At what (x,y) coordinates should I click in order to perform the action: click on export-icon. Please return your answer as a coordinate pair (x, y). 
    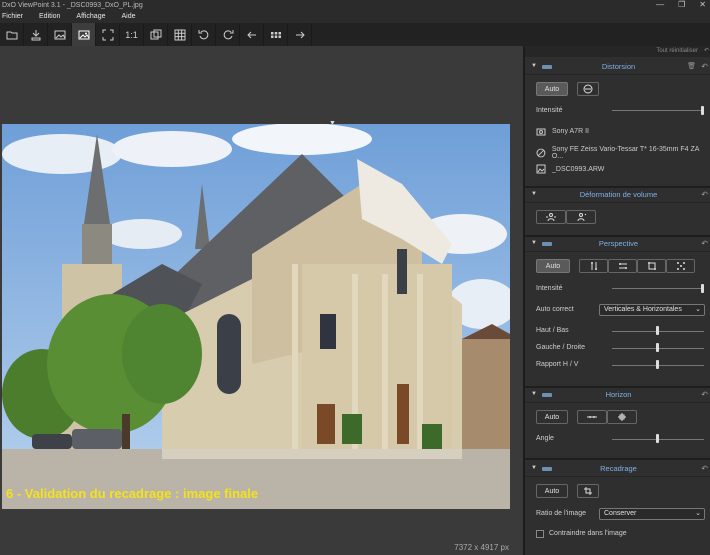
    Looking at the image, I should click on (35, 34).